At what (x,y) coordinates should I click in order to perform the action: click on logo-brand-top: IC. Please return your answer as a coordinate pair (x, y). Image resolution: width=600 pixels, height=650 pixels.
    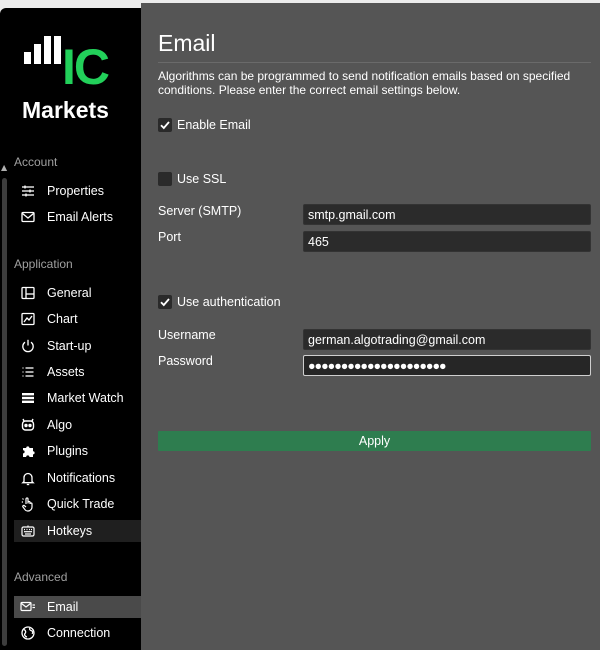
    Looking at the image, I should click on (86, 67).